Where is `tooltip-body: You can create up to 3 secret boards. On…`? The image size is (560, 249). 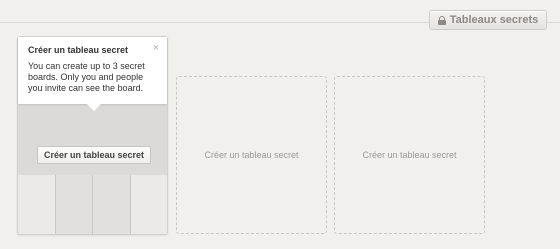
tooltip-body: You can create up to 3 secret boards. On… is located at coordinates (86, 77).